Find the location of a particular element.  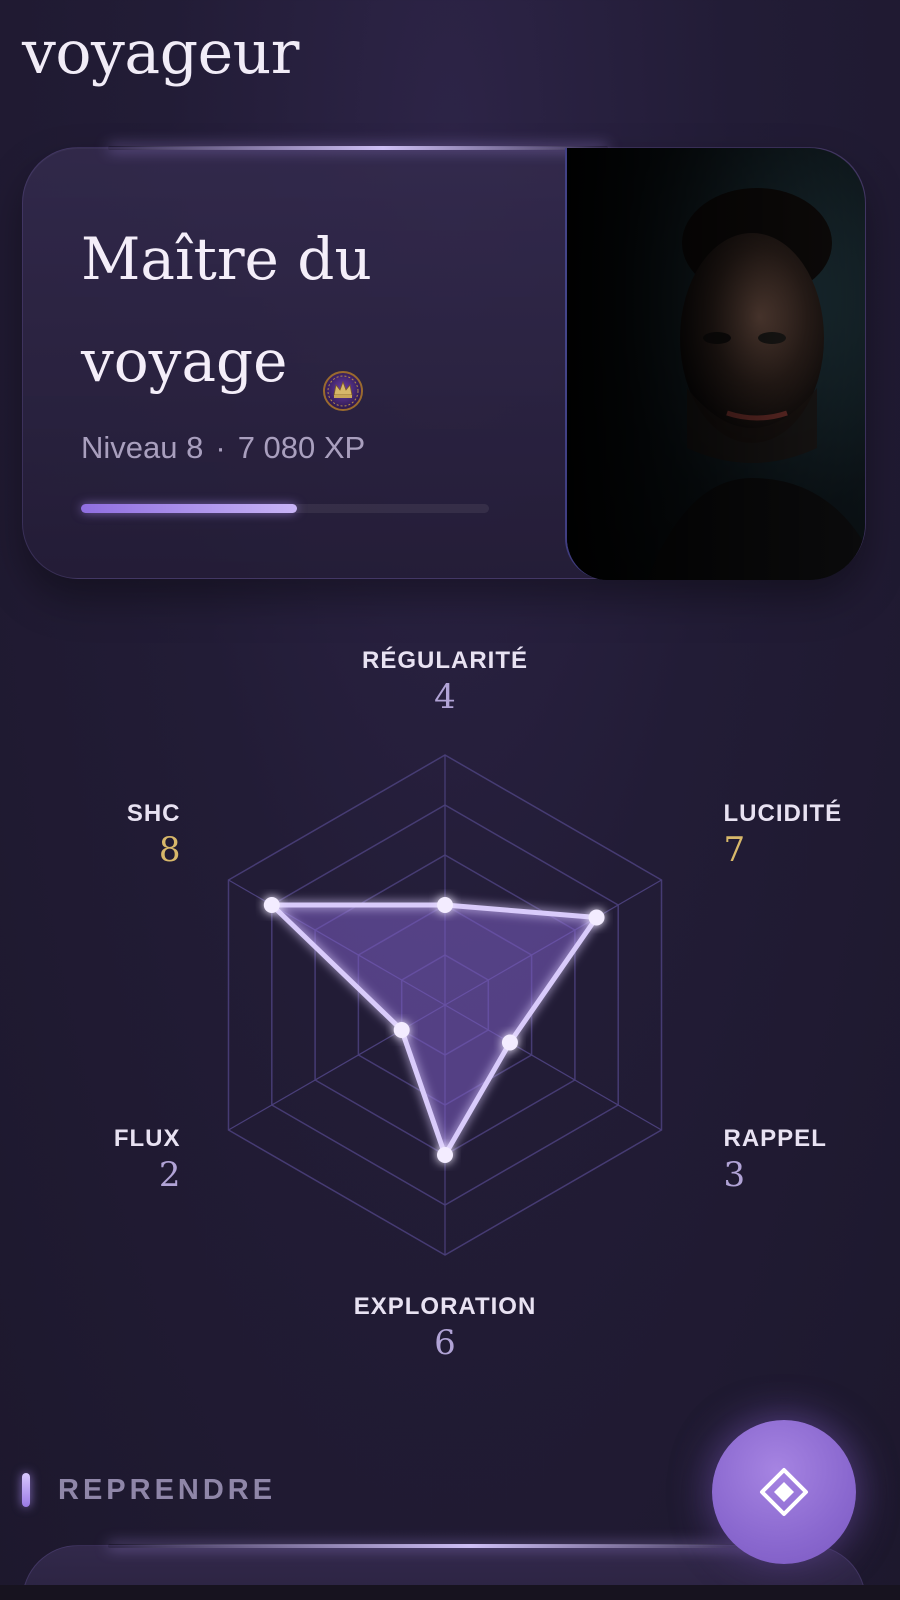

resume-section-header: REPRENDRE is located at coordinates (149, 1490).